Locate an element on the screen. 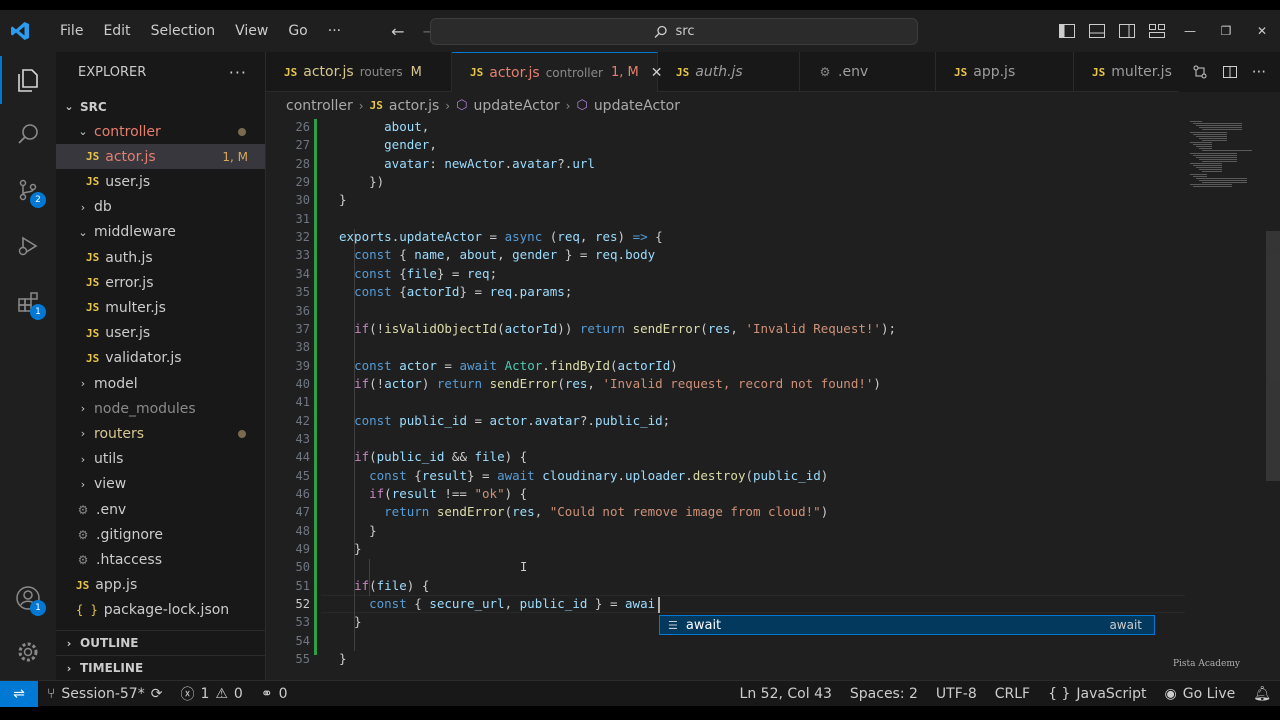 The height and width of the screenshot is (720, 1280). source-control-icon: 2 is located at coordinates (30, 192).